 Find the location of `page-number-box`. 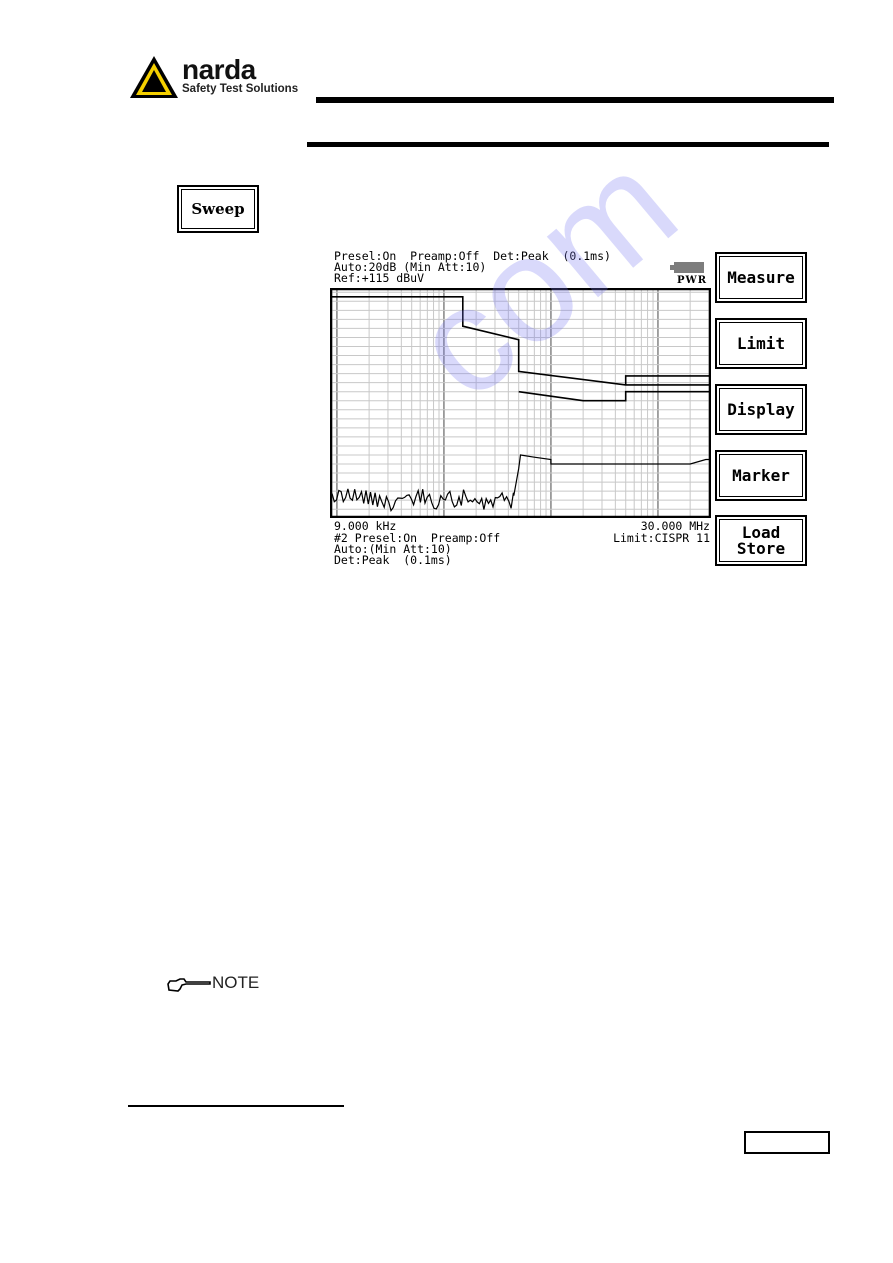

page-number-box is located at coordinates (787, 1142).